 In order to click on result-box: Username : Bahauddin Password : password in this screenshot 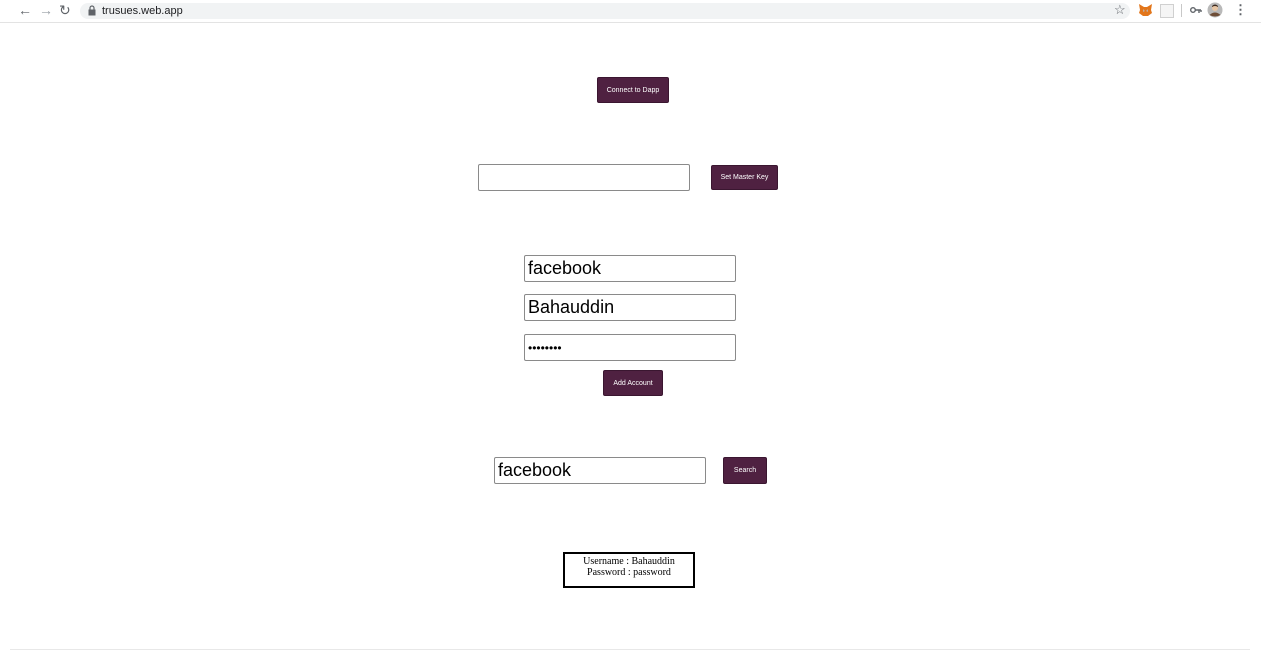, I will do `click(629, 570)`.